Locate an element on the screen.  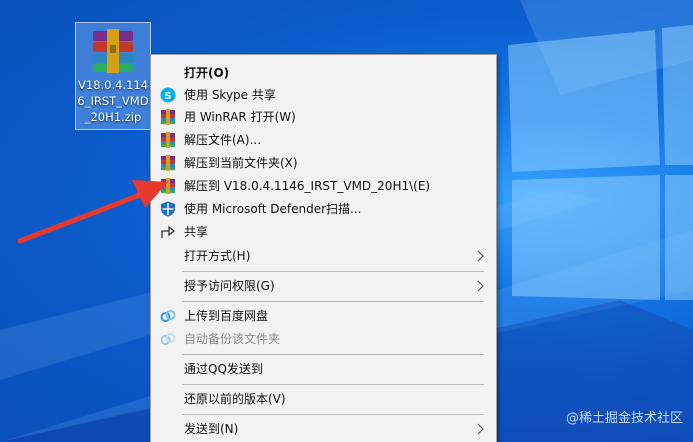
annotation-arrow is located at coordinates (92, 212).